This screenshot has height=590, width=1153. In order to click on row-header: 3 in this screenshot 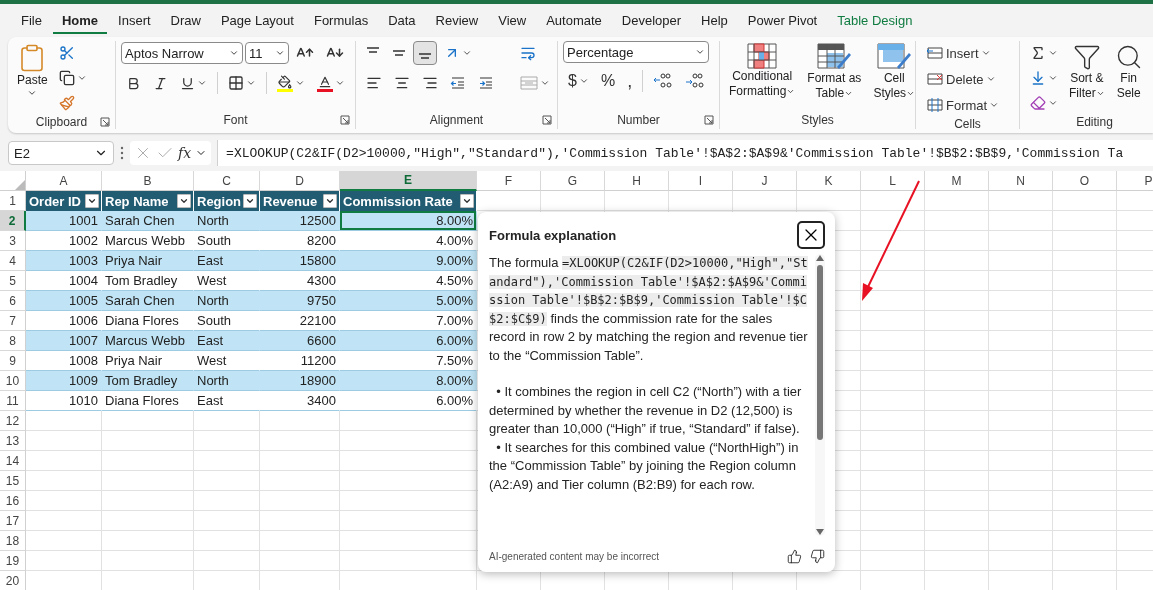, I will do `click(13, 241)`.